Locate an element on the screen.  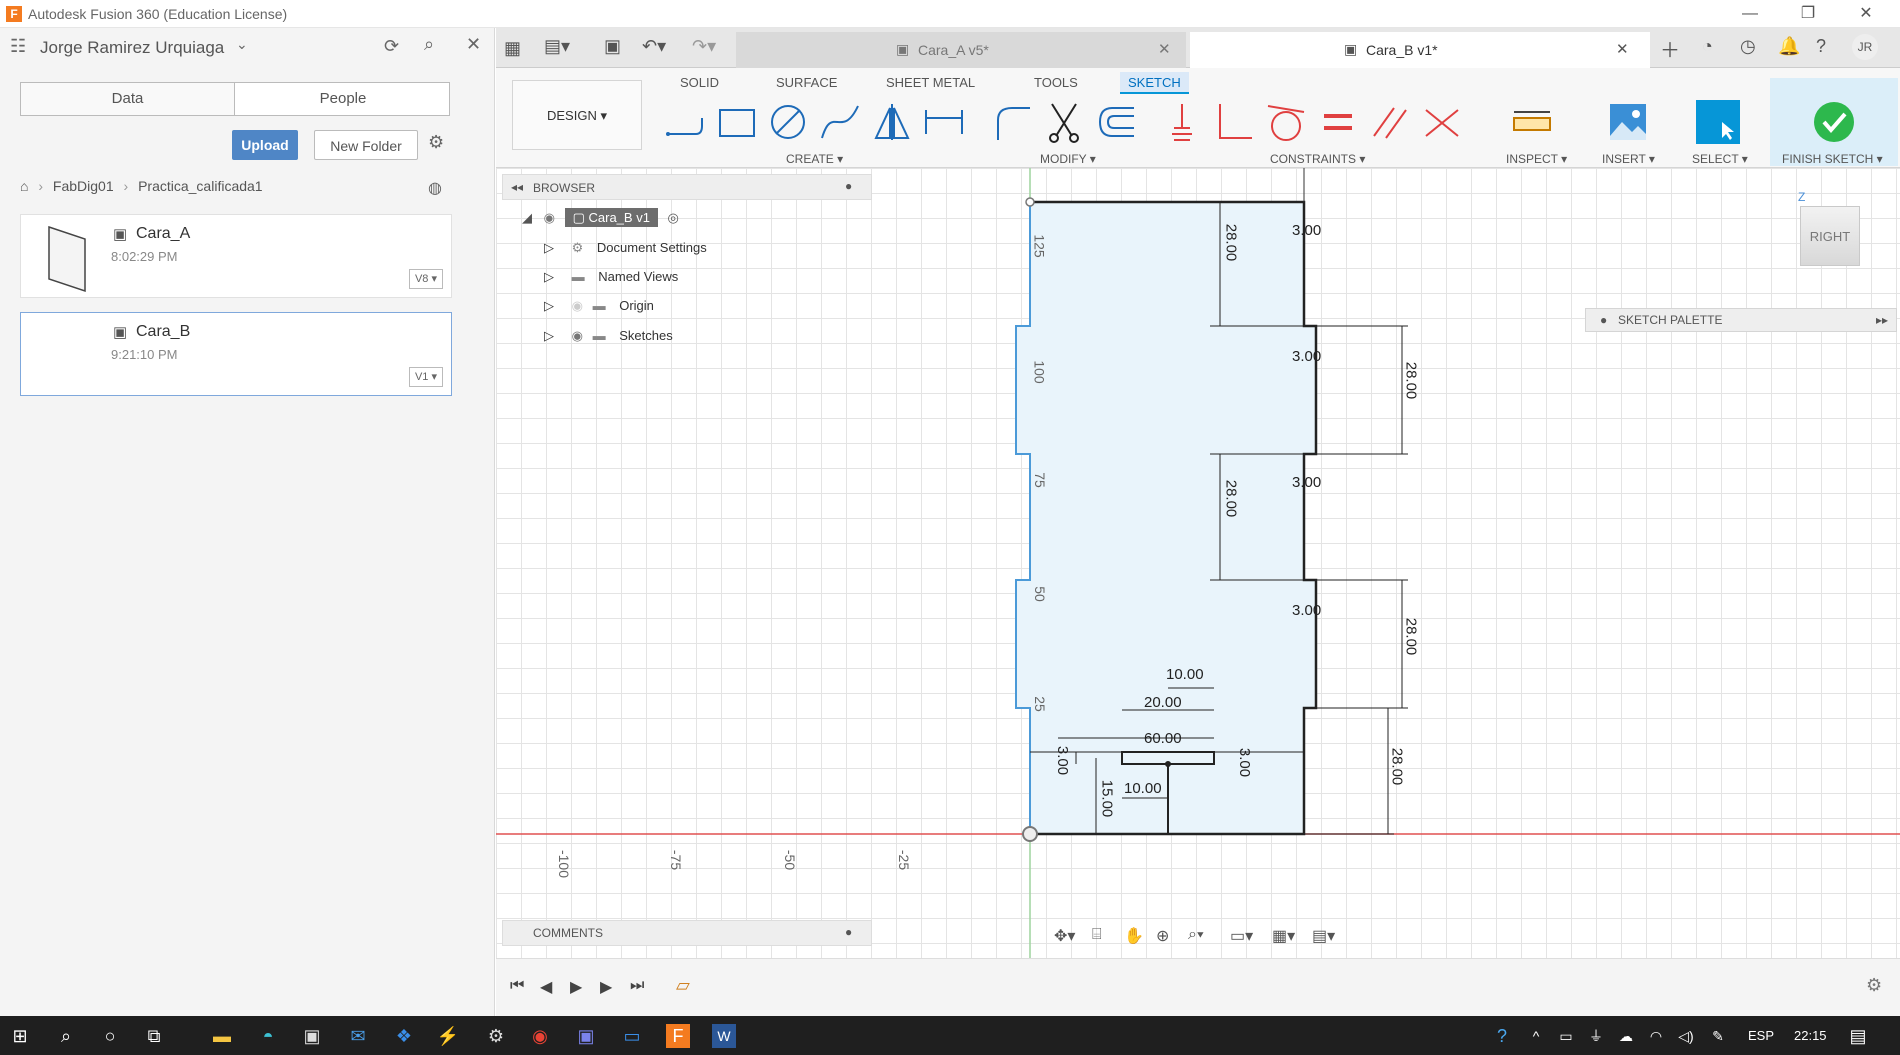
cortana-icon: ○ is located at coordinates (110, 1036).